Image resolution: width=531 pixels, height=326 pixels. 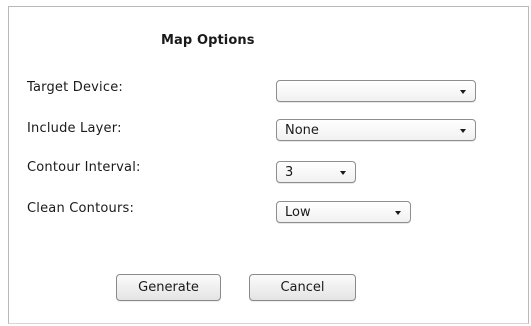 What do you see at coordinates (298, 212) in the screenshot?
I see `clean-contours-value: Low` at bounding box center [298, 212].